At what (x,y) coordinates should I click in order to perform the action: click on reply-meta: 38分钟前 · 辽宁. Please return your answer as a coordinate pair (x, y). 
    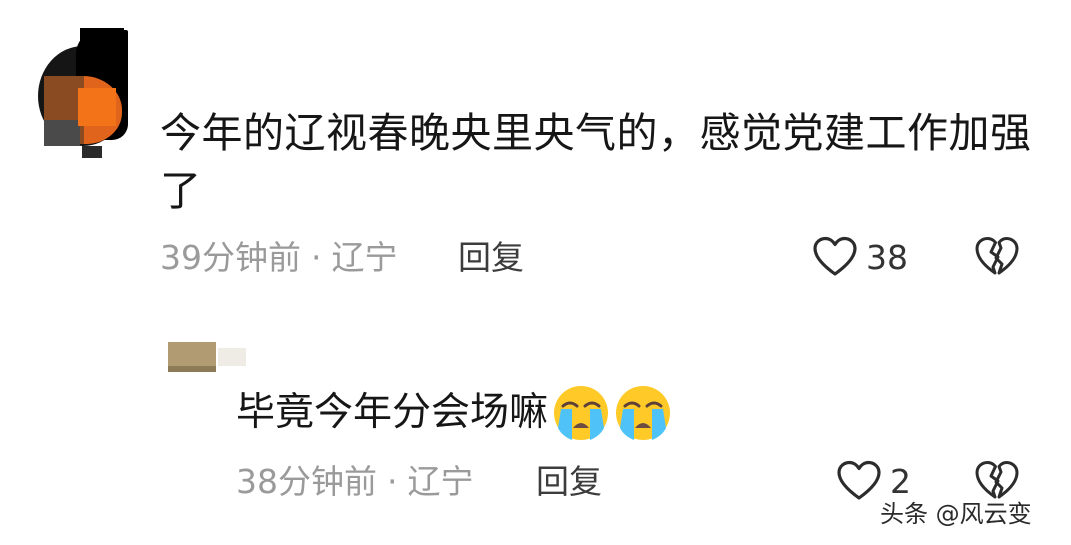
    Looking at the image, I should click on (355, 482).